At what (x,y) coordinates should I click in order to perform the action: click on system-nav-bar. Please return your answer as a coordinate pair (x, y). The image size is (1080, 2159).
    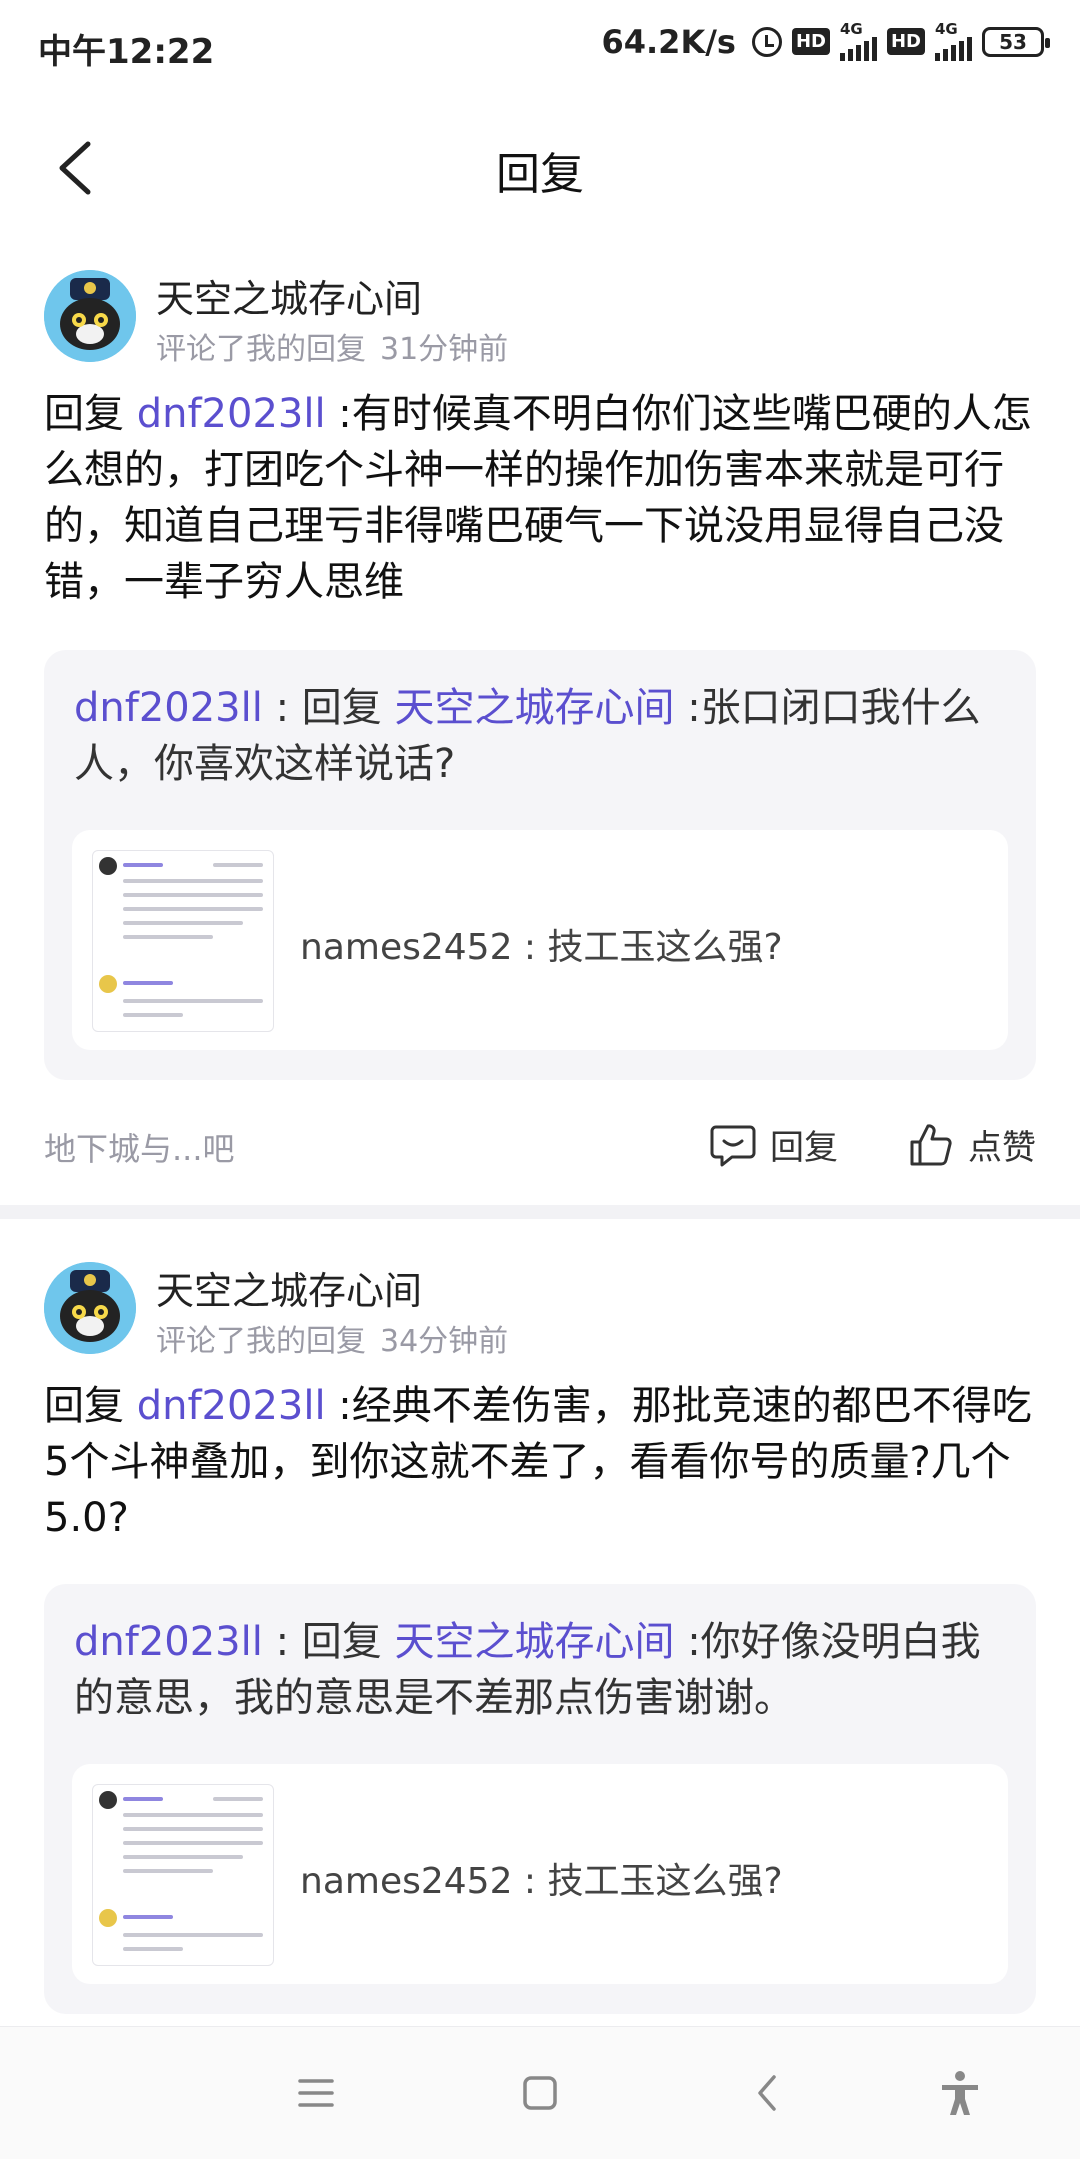
    Looking at the image, I should click on (540, 2092).